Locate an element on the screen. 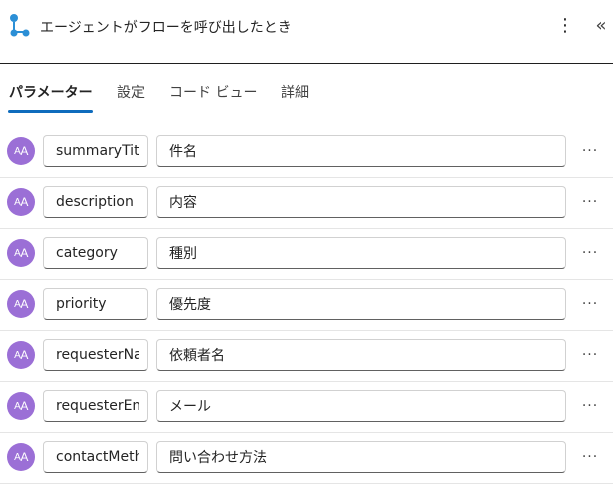 Image resolution: width=613 pixels, height=490 pixels. active-tab-indicator is located at coordinates (50, 111).